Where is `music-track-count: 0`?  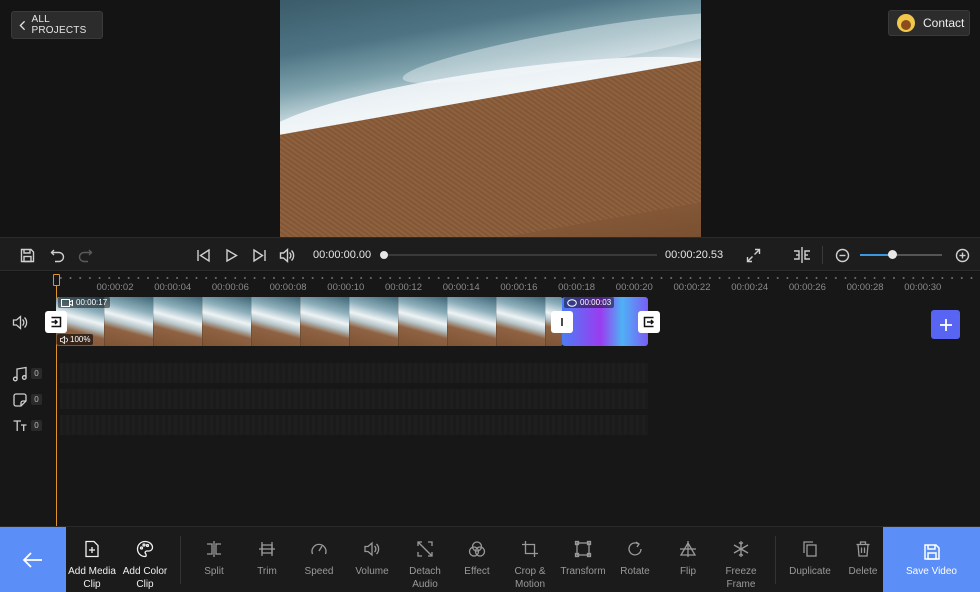
music-track-count: 0 is located at coordinates (36, 373).